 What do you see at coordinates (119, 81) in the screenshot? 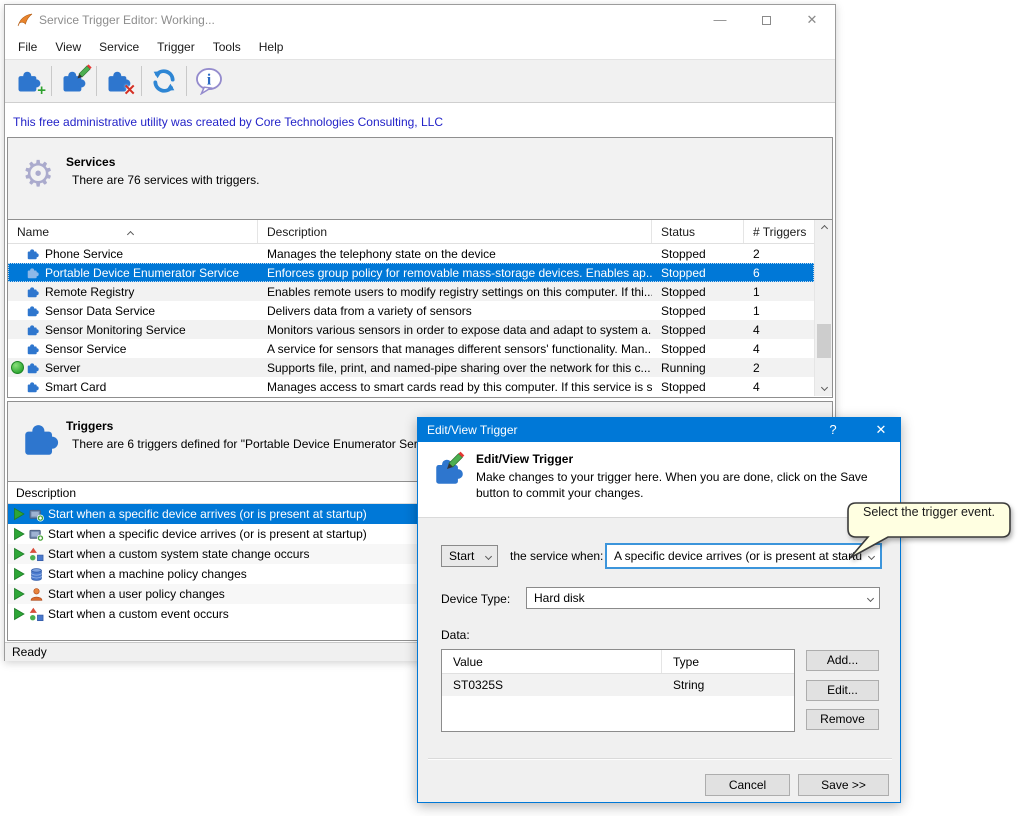
I see `delete-trigger-button: ✕` at bounding box center [119, 81].